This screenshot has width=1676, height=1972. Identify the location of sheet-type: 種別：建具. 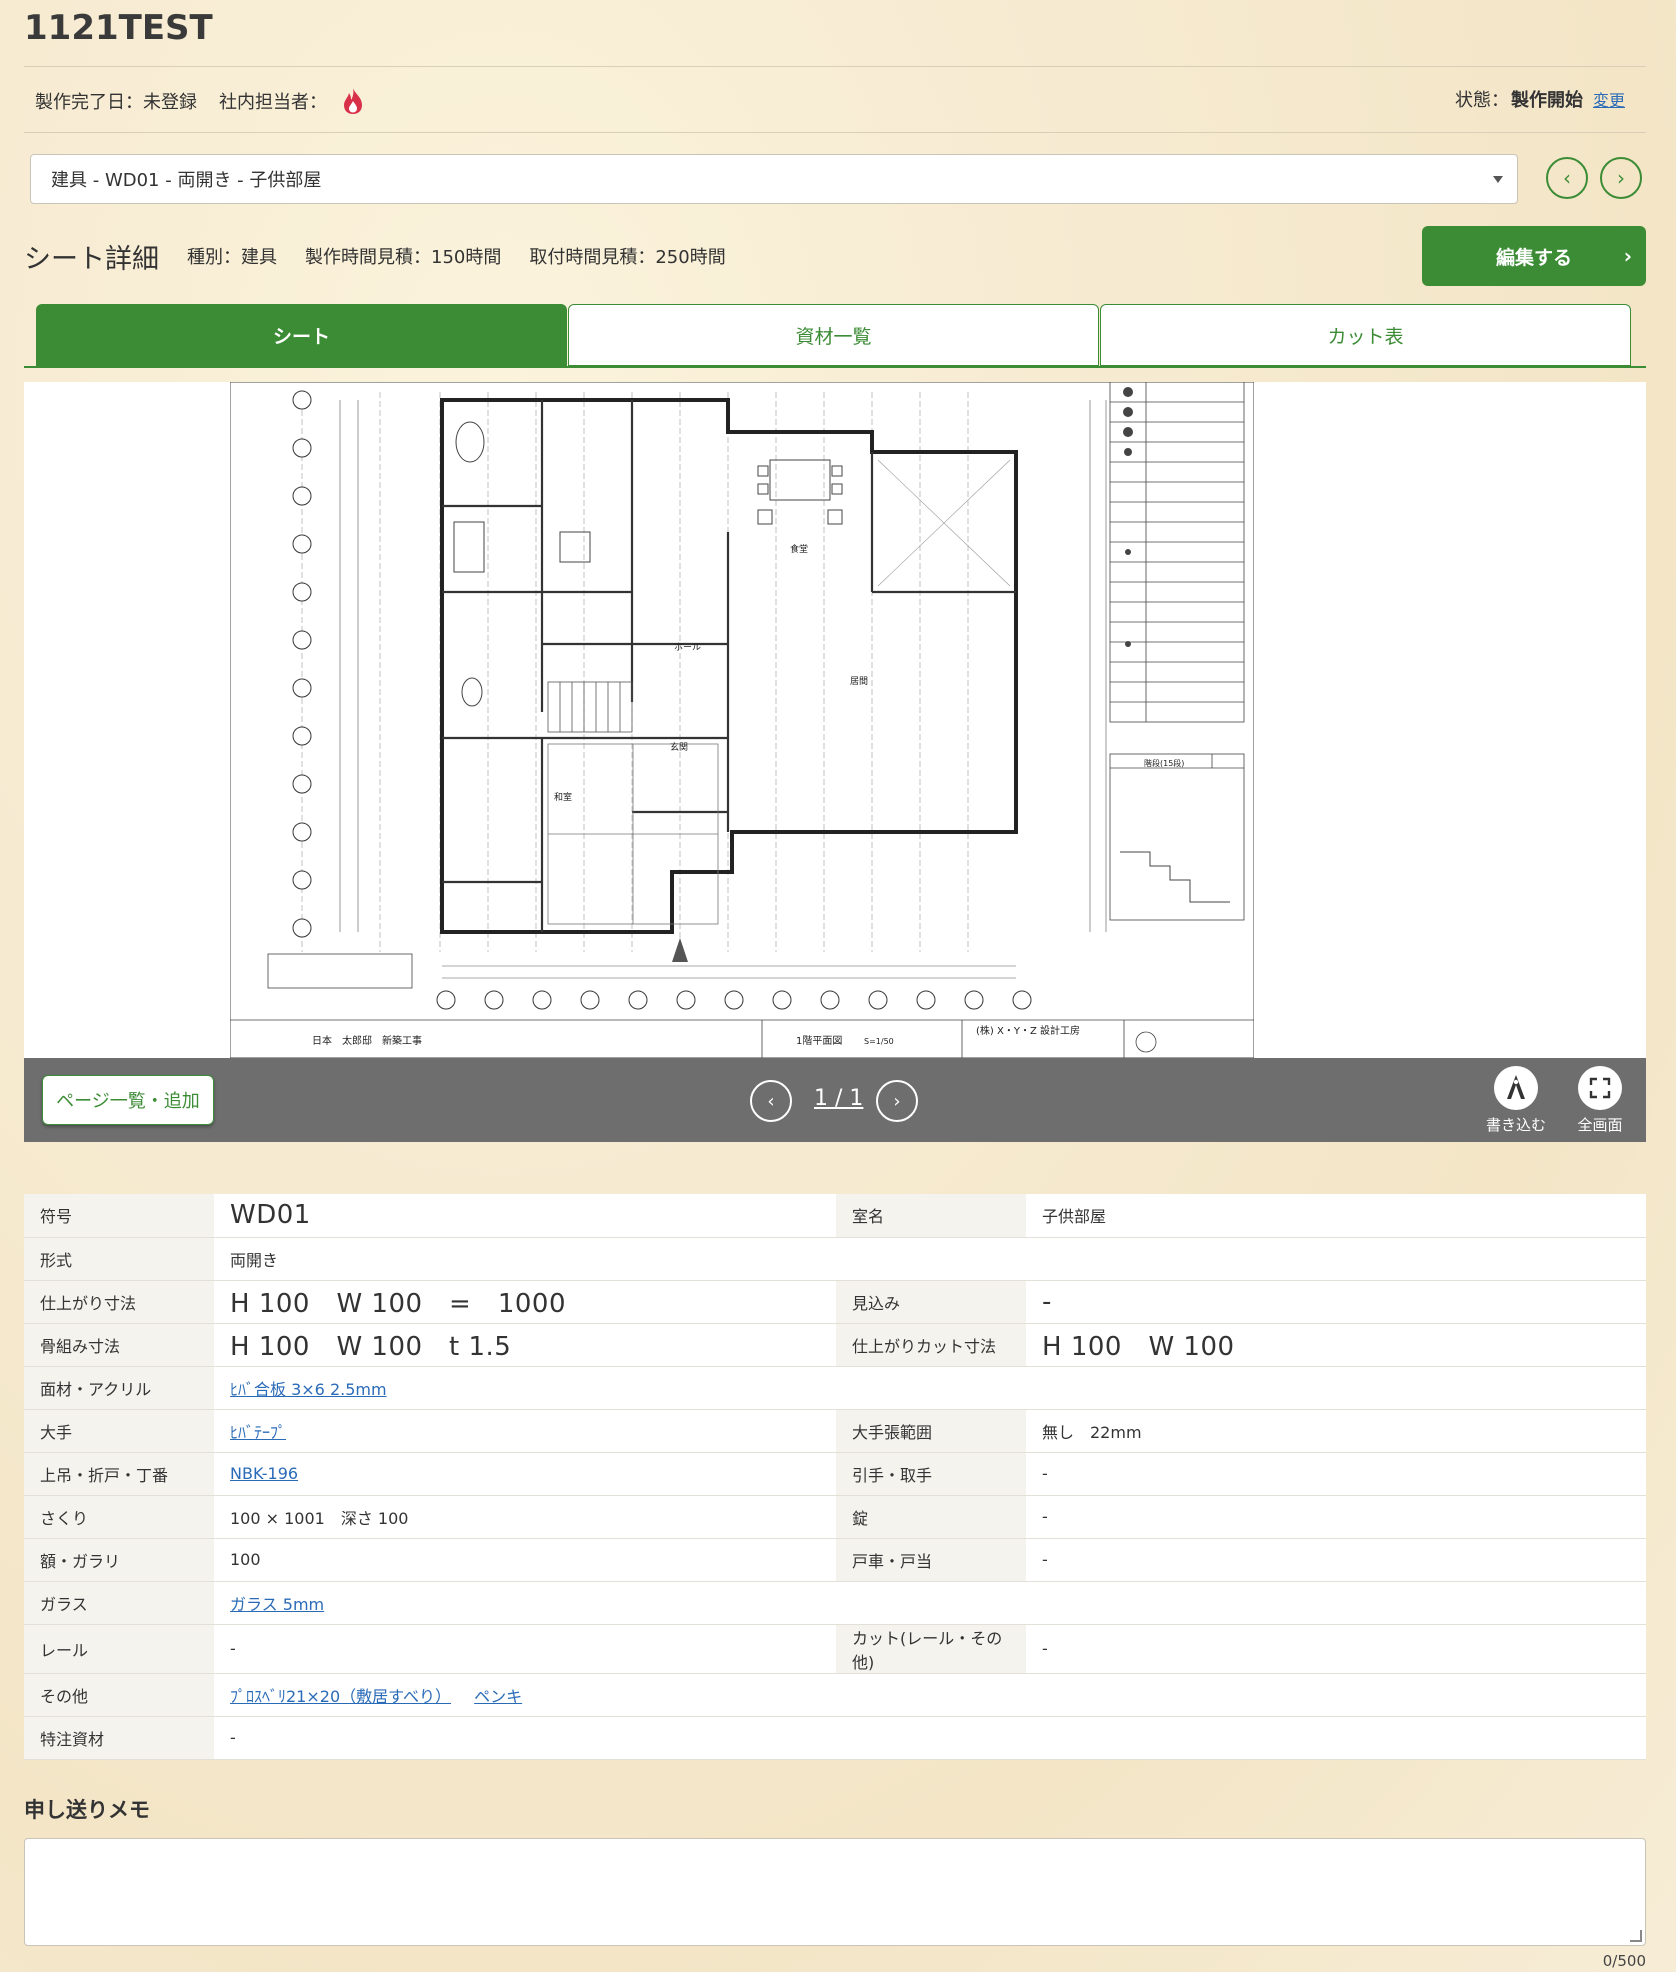
(232, 257).